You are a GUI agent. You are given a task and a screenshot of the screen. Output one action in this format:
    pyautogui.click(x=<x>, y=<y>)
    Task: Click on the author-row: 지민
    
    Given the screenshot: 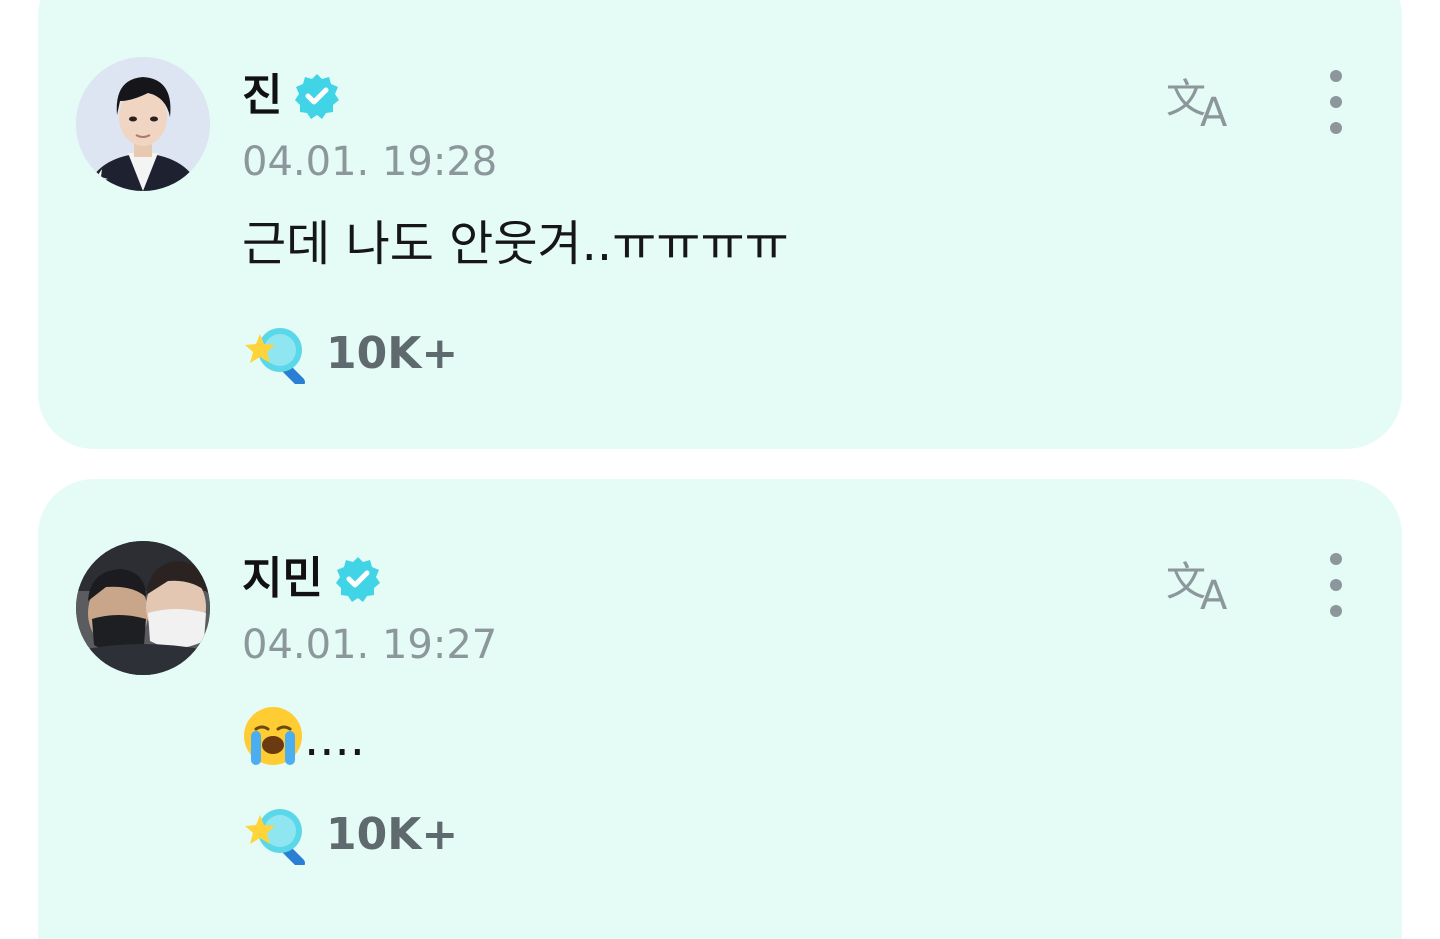 What is the action you would take?
    pyautogui.click(x=312, y=579)
    